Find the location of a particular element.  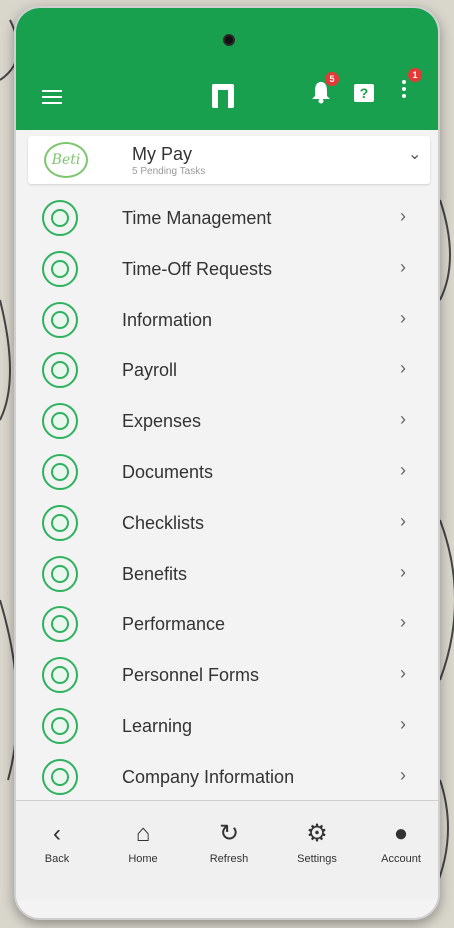

more-options-icon is located at coordinates (405, 90).